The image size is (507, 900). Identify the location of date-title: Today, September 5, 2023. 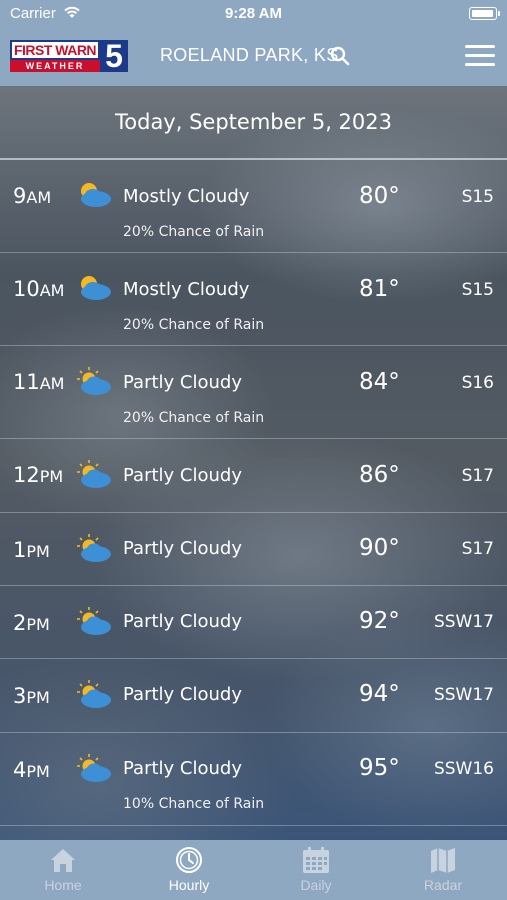
(253, 122).